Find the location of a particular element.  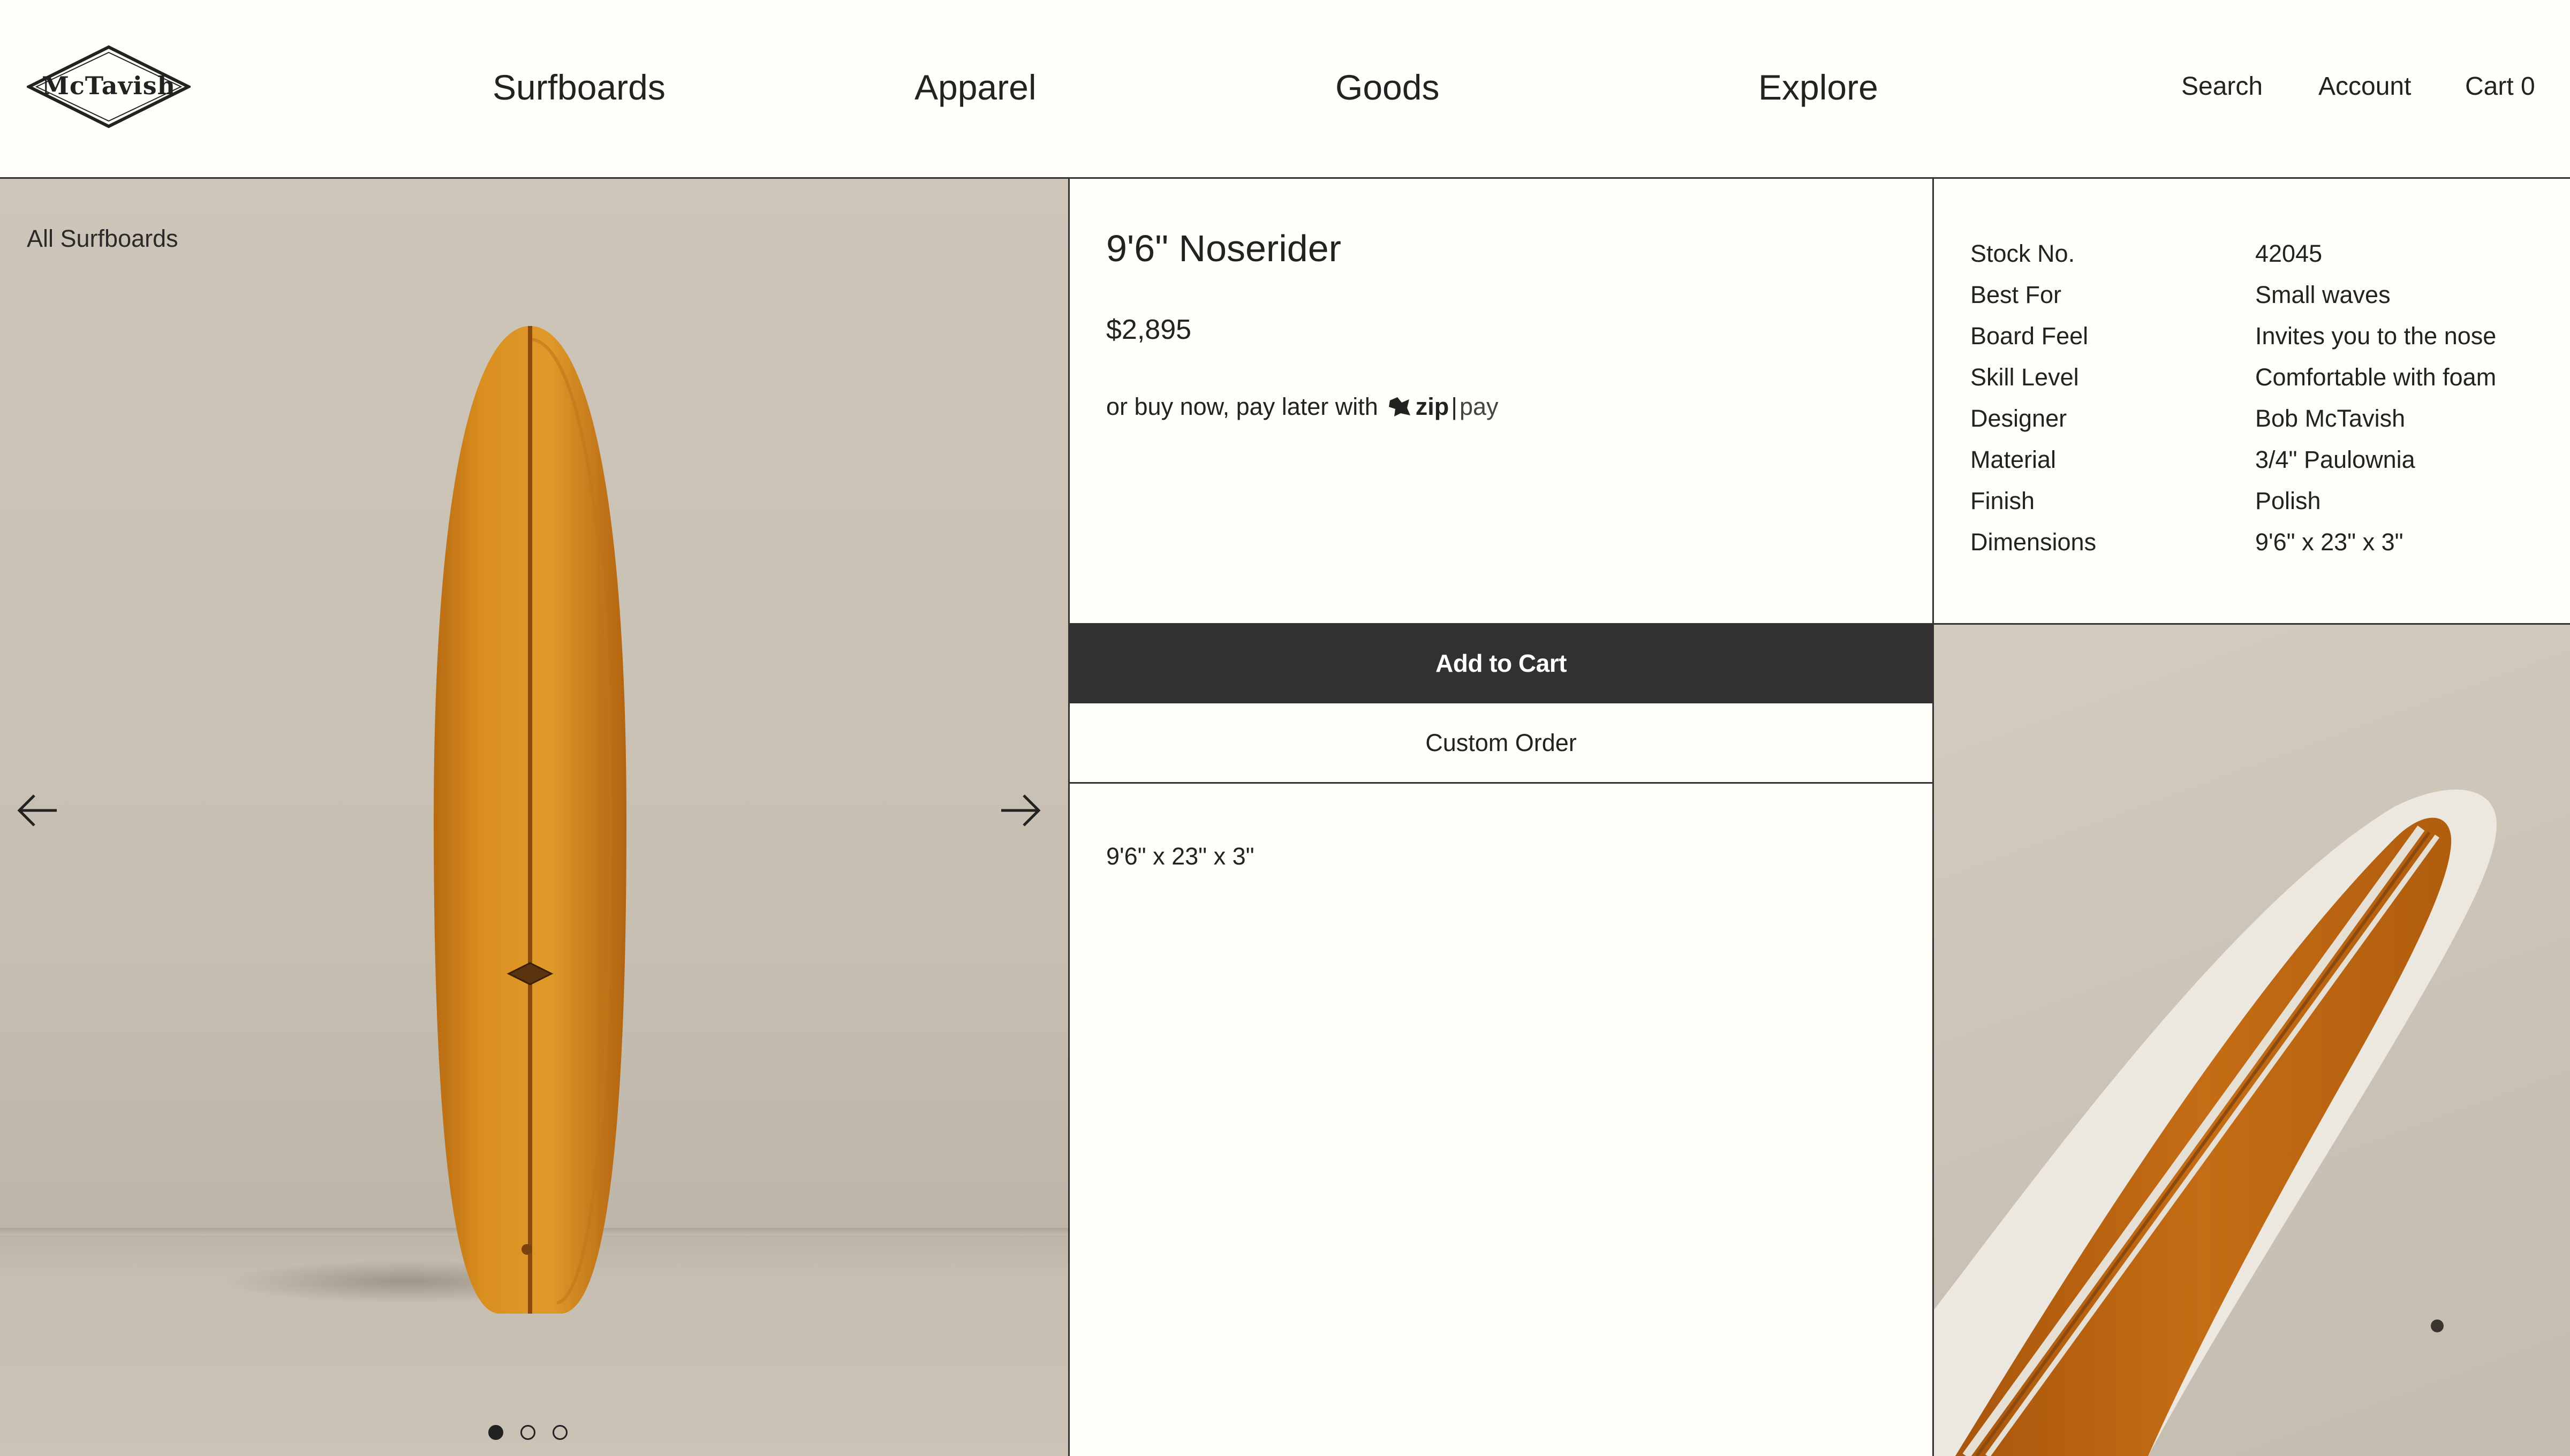

nav-surfboards: Surfboards is located at coordinates (579, 87).